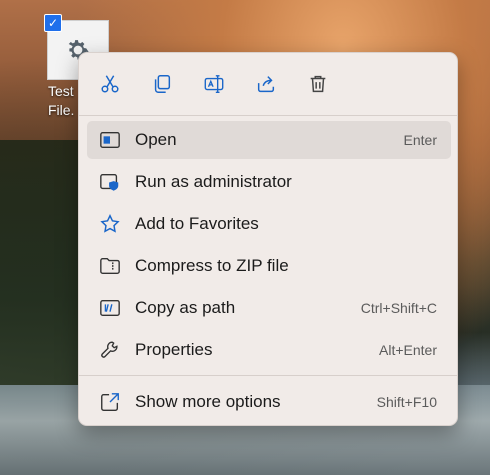 This screenshot has height=475, width=490. Describe the element at coordinates (398, 308) in the screenshot. I see `menu-item-shortcut: Ctrl+Shift+C` at that location.